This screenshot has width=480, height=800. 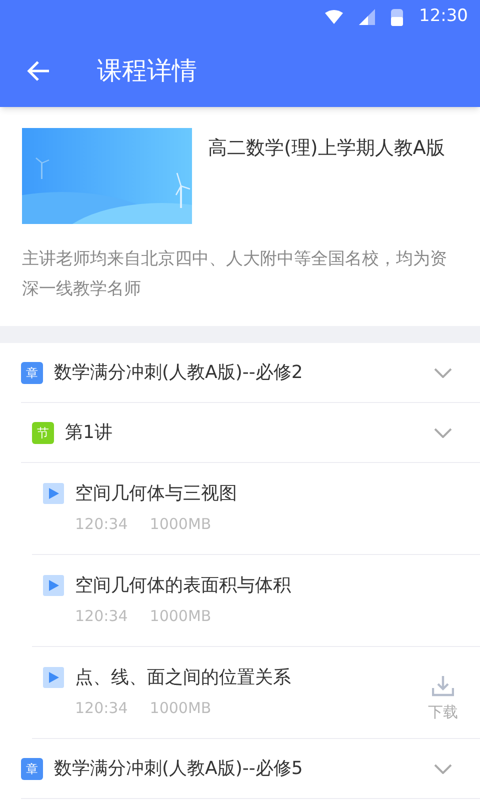 I want to click on outline-title: 数学满分冲刺(人教A版)--必修2, so click(x=179, y=373).